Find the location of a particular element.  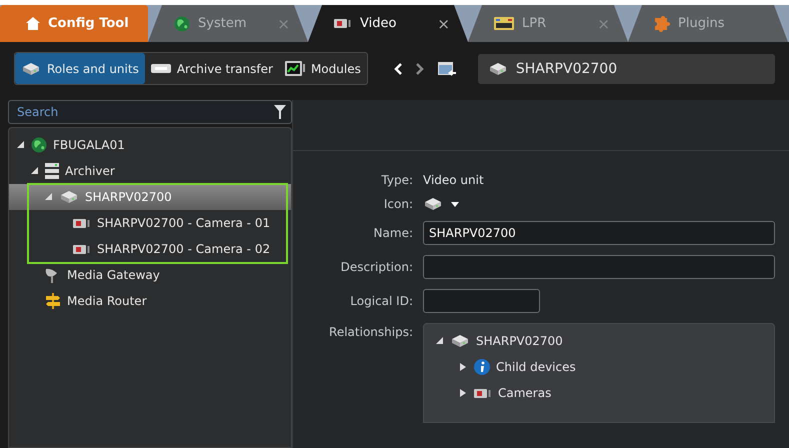

name-field: SHARPV02700 is located at coordinates (599, 233).